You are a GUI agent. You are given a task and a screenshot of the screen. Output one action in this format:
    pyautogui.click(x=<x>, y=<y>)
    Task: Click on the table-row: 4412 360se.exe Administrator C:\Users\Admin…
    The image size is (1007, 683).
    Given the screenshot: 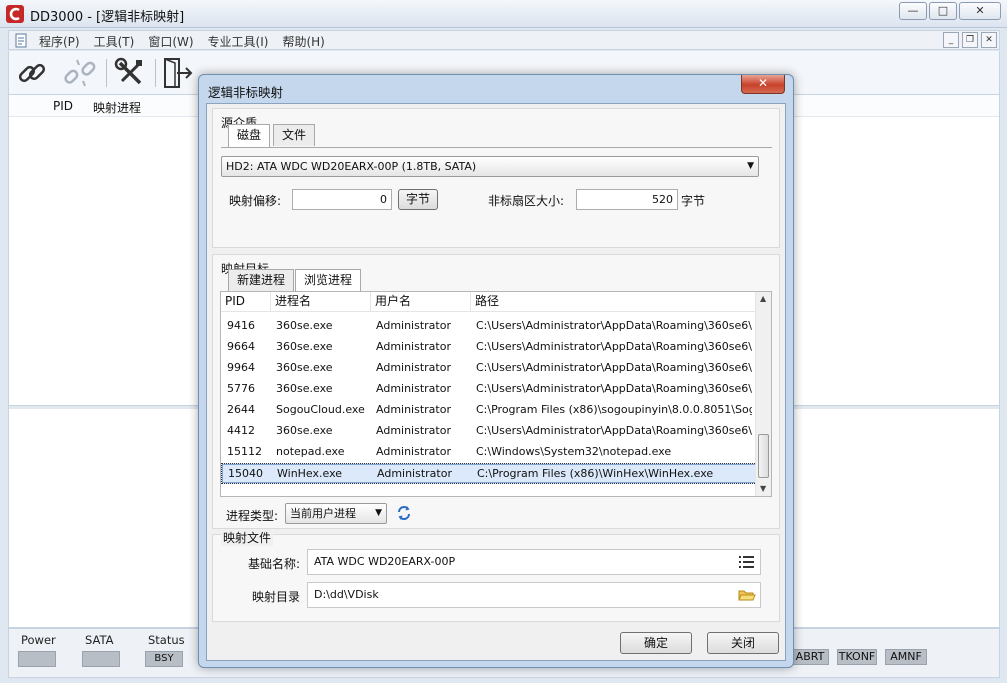 What is the action you would take?
    pyautogui.click(x=489, y=431)
    